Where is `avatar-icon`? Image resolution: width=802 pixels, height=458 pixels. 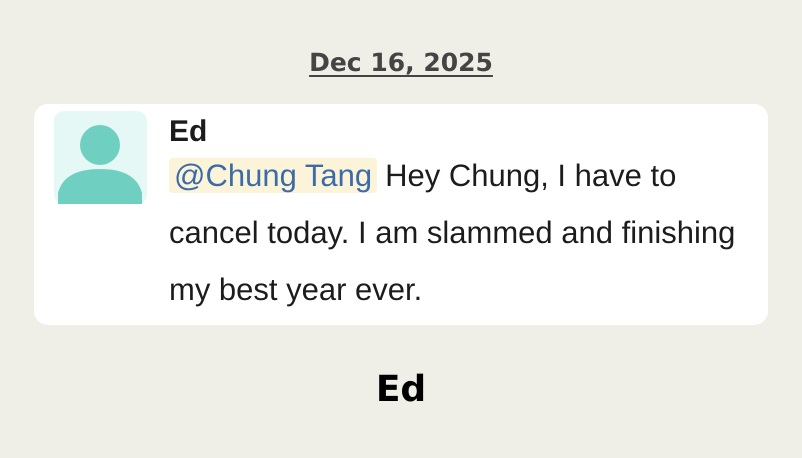
avatar-icon is located at coordinates (100, 157).